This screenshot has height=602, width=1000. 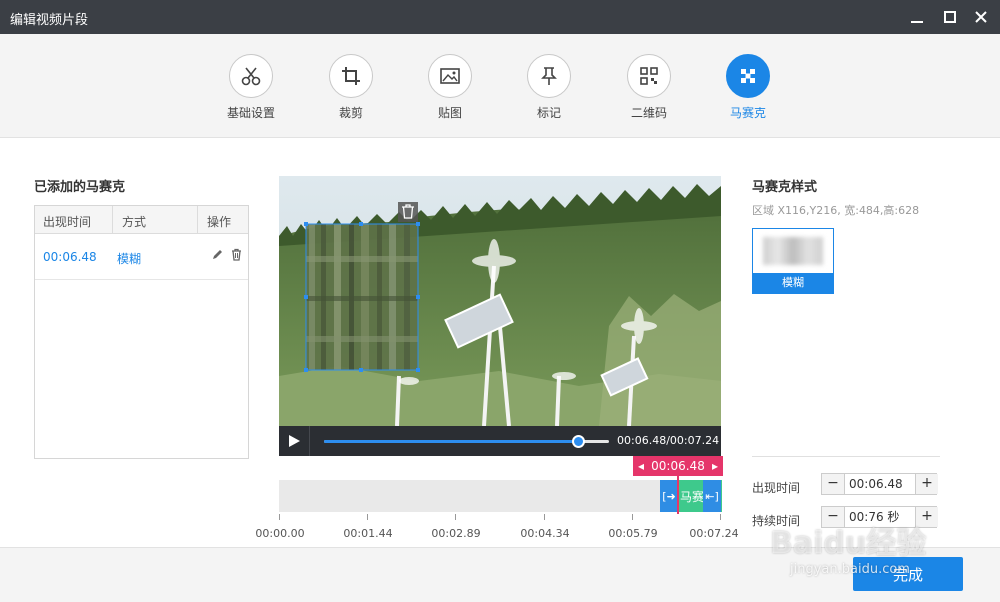 I want to click on mosaic-delete-icon, so click(x=408, y=212).